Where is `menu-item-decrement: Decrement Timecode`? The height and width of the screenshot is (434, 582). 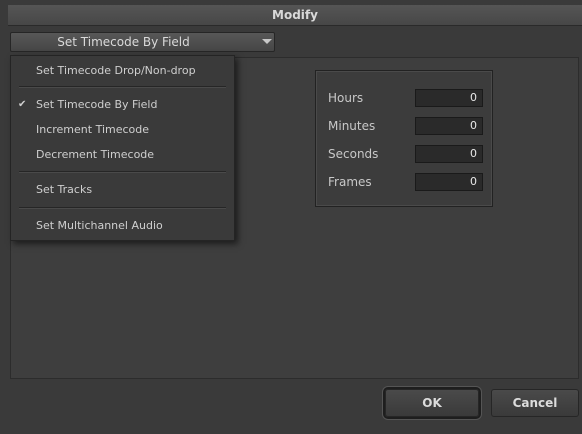 menu-item-decrement: Decrement Timecode is located at coordinates (122, 155).